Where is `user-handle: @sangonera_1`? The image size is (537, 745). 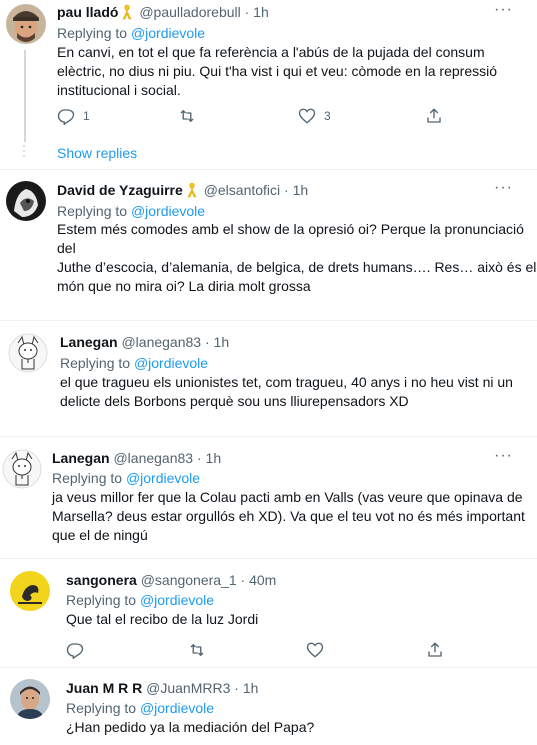
user-handle: @sangonera_1 is located at coordinates (189, 580).